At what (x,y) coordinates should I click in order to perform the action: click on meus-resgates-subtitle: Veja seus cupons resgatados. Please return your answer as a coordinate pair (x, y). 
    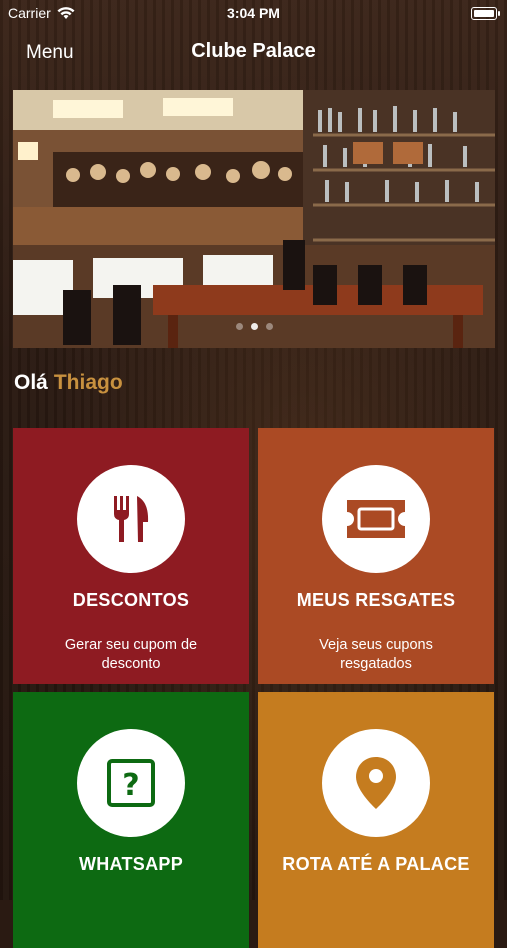
    Looking at the image, I should click on (376, 654).